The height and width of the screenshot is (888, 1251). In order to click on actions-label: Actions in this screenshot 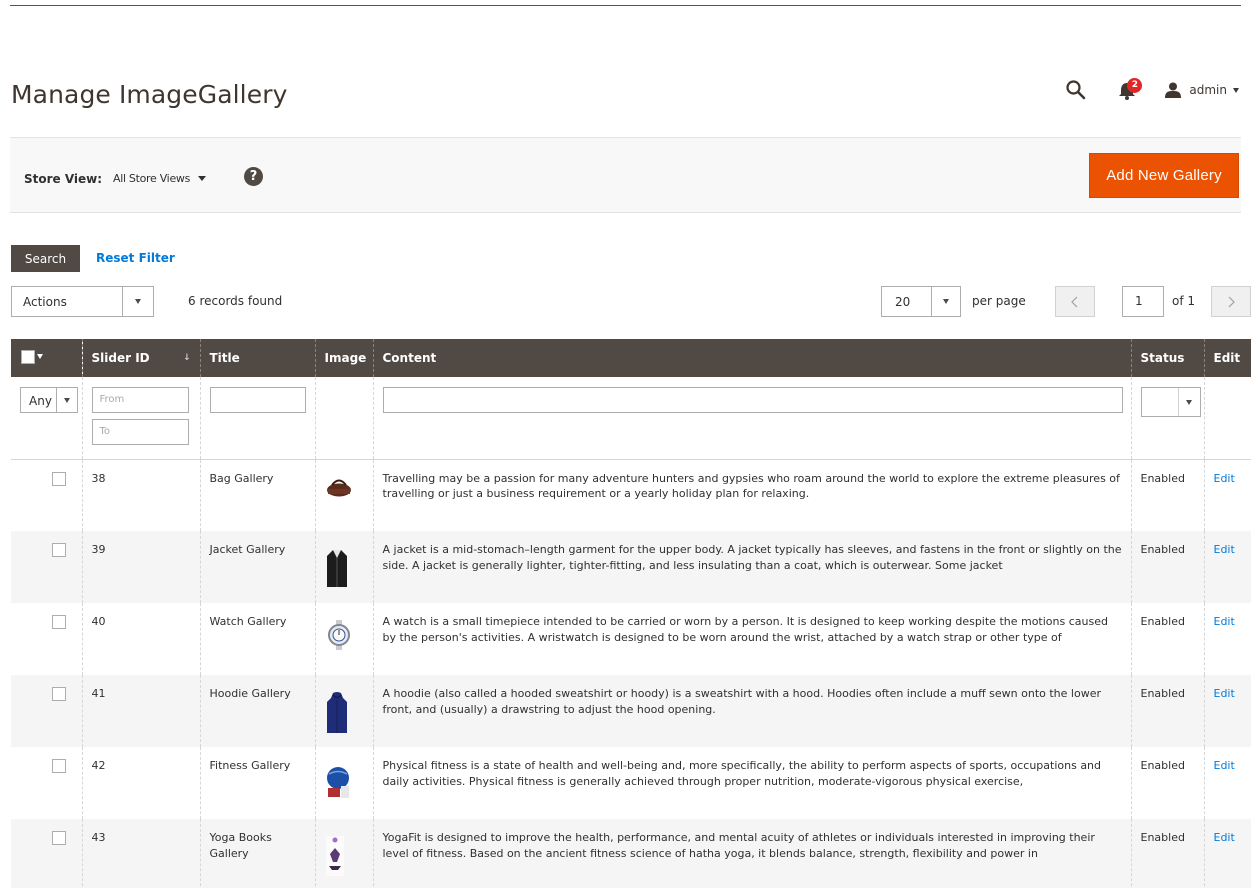, I will do `click(45, 302)`.